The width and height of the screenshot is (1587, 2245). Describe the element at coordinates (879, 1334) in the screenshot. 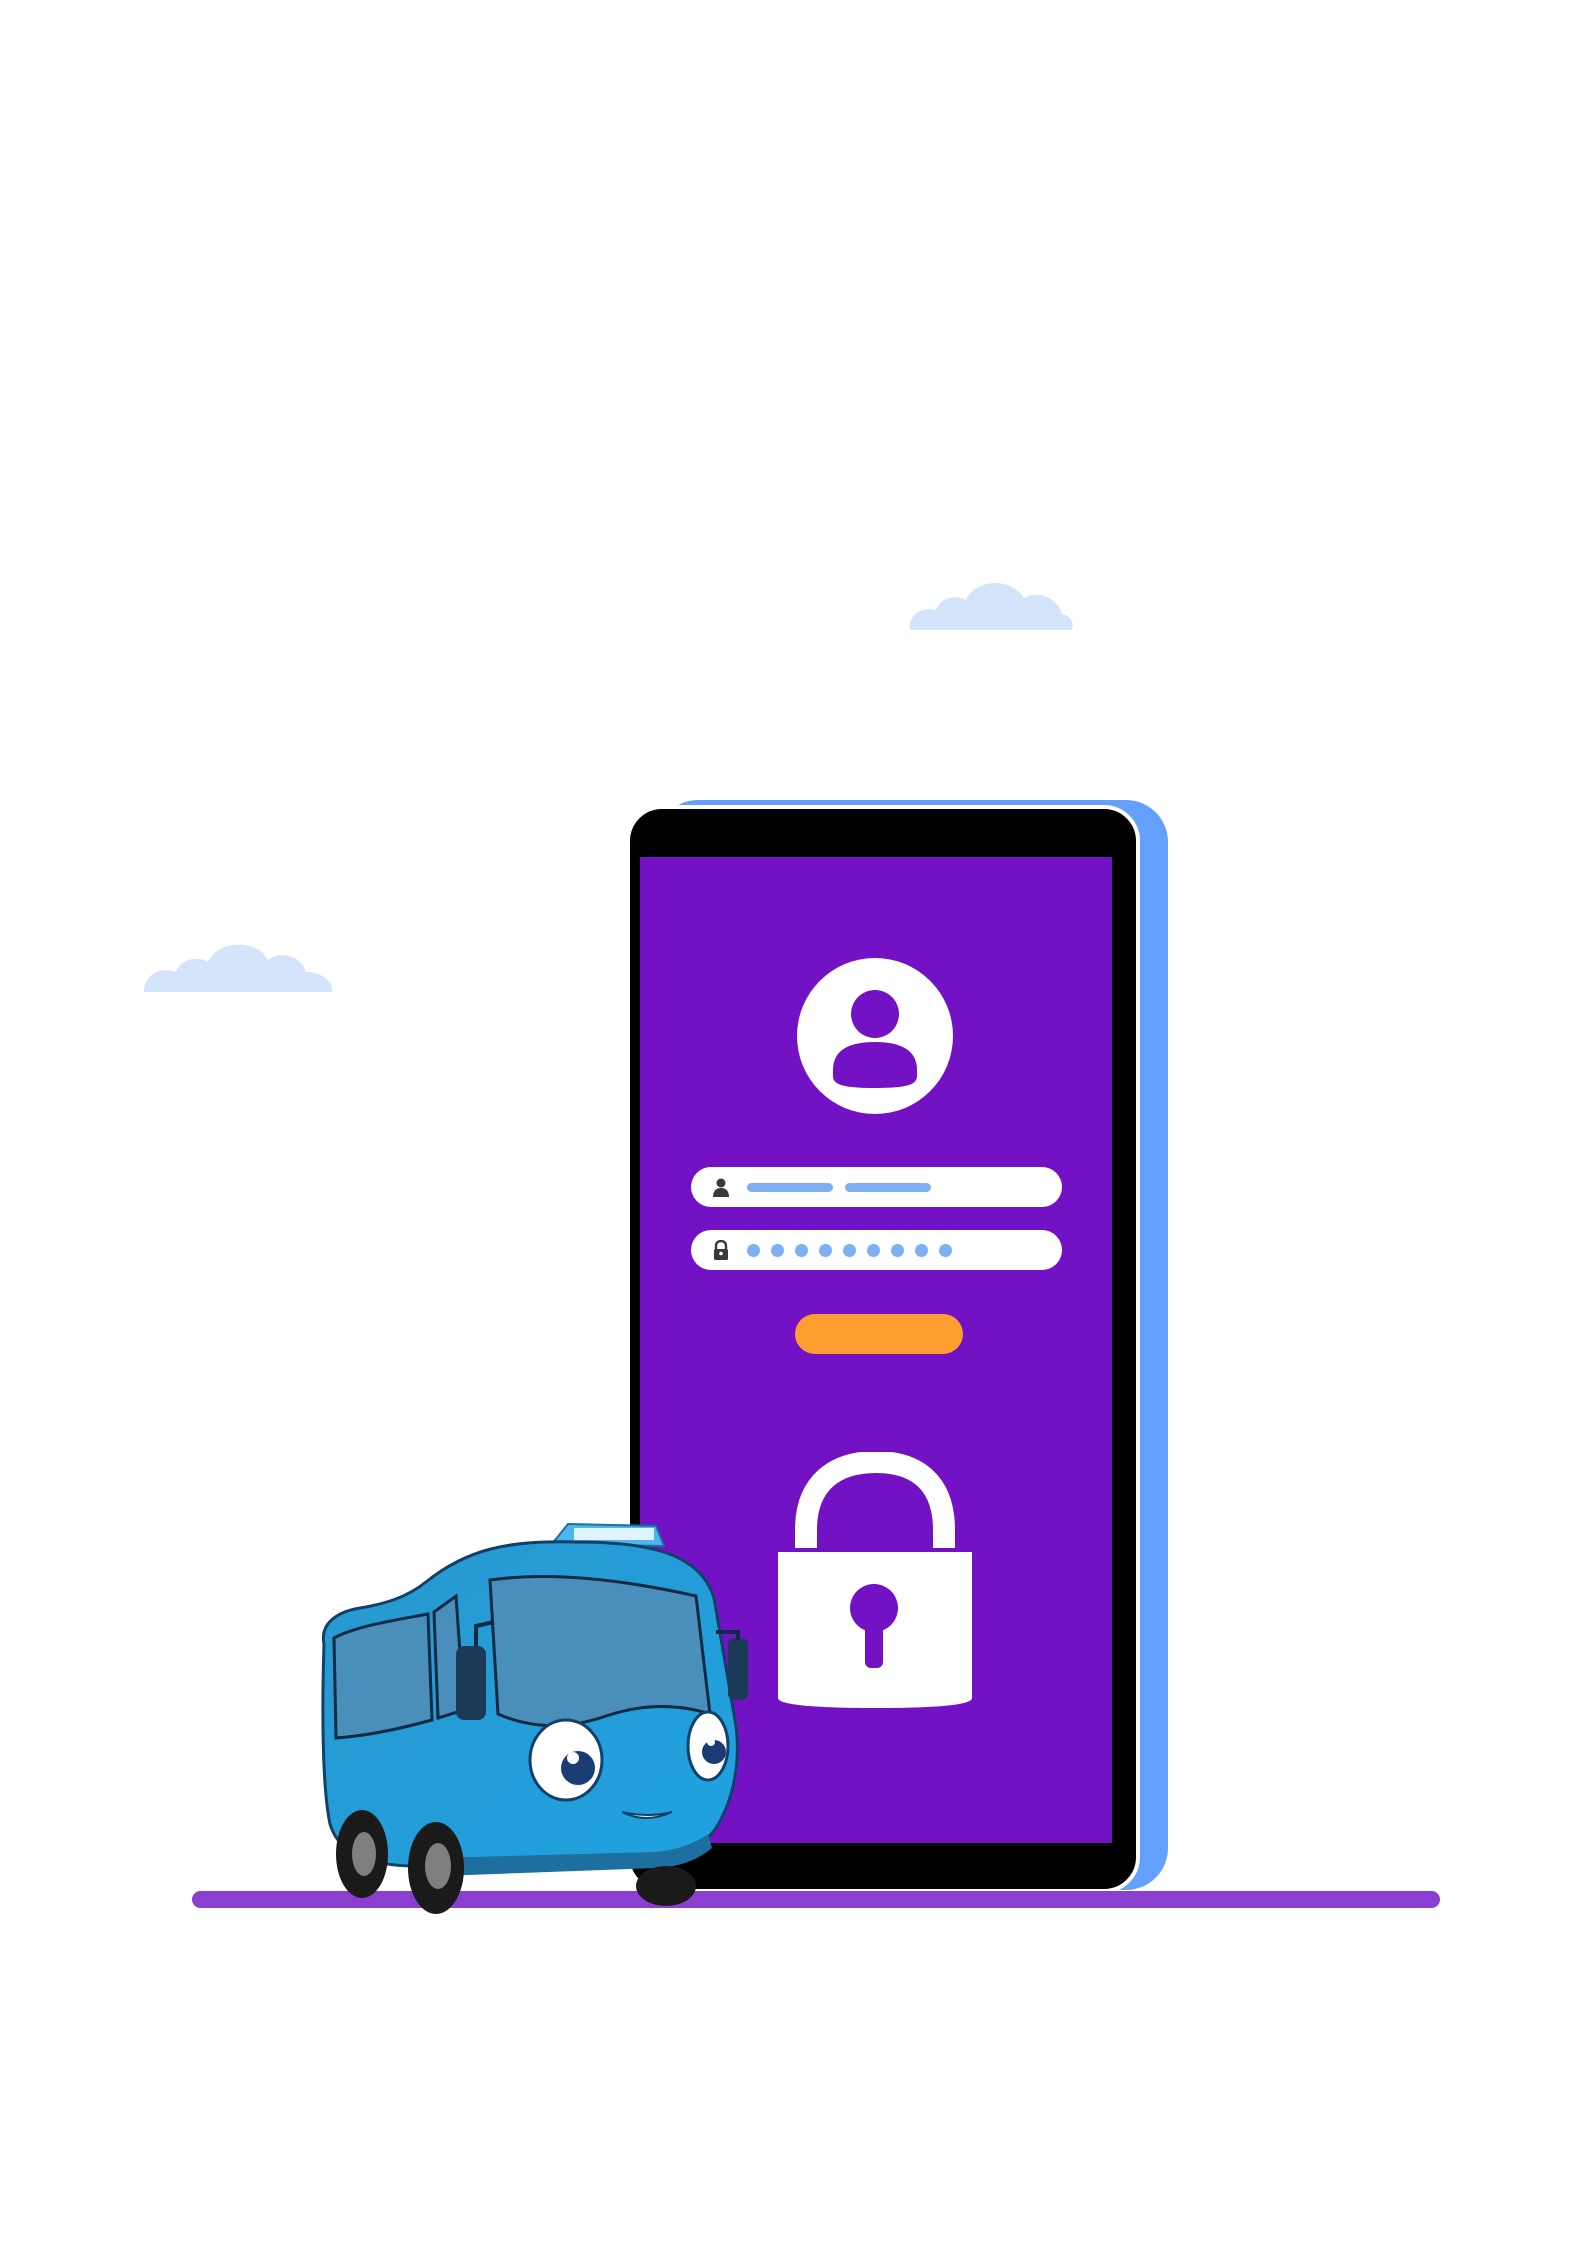

I see `login-button` at that location.